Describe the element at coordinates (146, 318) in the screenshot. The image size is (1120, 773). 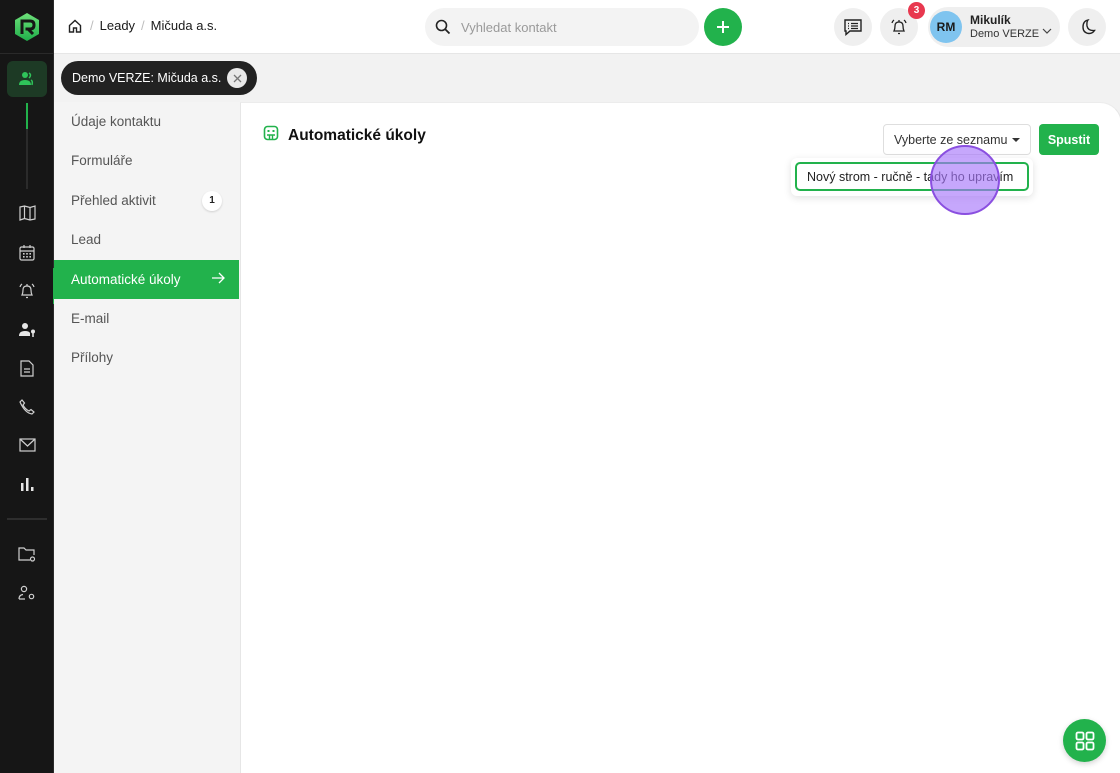
I see `menu-item-email: E-mail` at that location.